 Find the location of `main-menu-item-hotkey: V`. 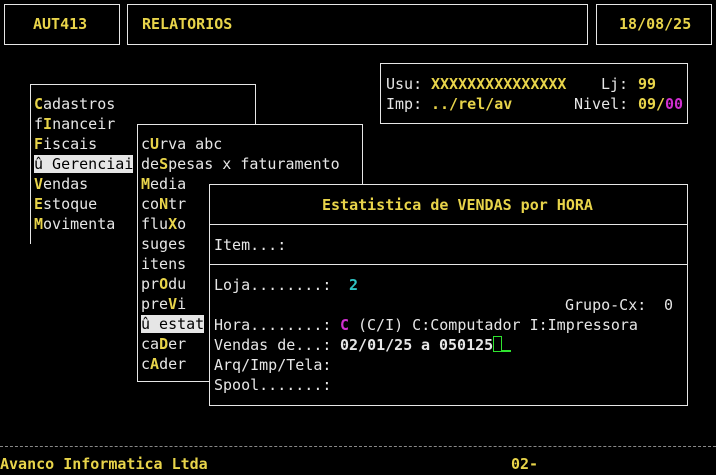

main-menu-item-hotkey: V is located at coordinates (39, 184).